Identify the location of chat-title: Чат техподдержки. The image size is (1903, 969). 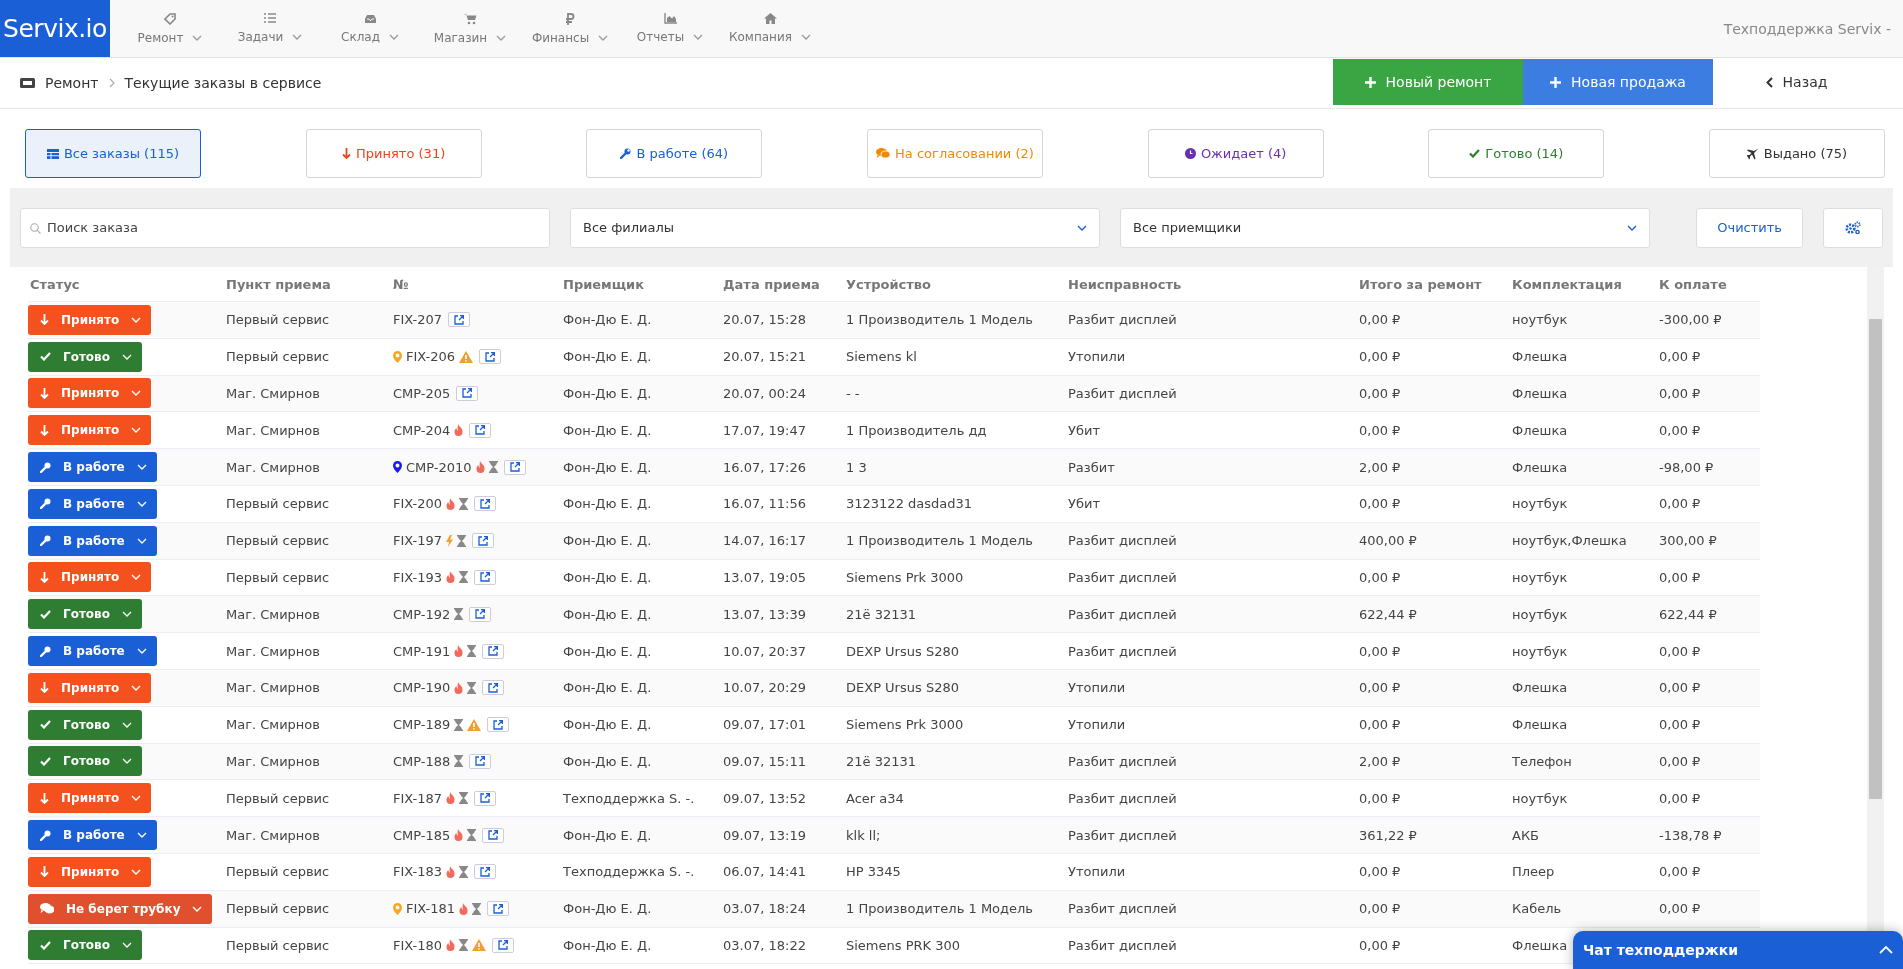
(1661, 950).